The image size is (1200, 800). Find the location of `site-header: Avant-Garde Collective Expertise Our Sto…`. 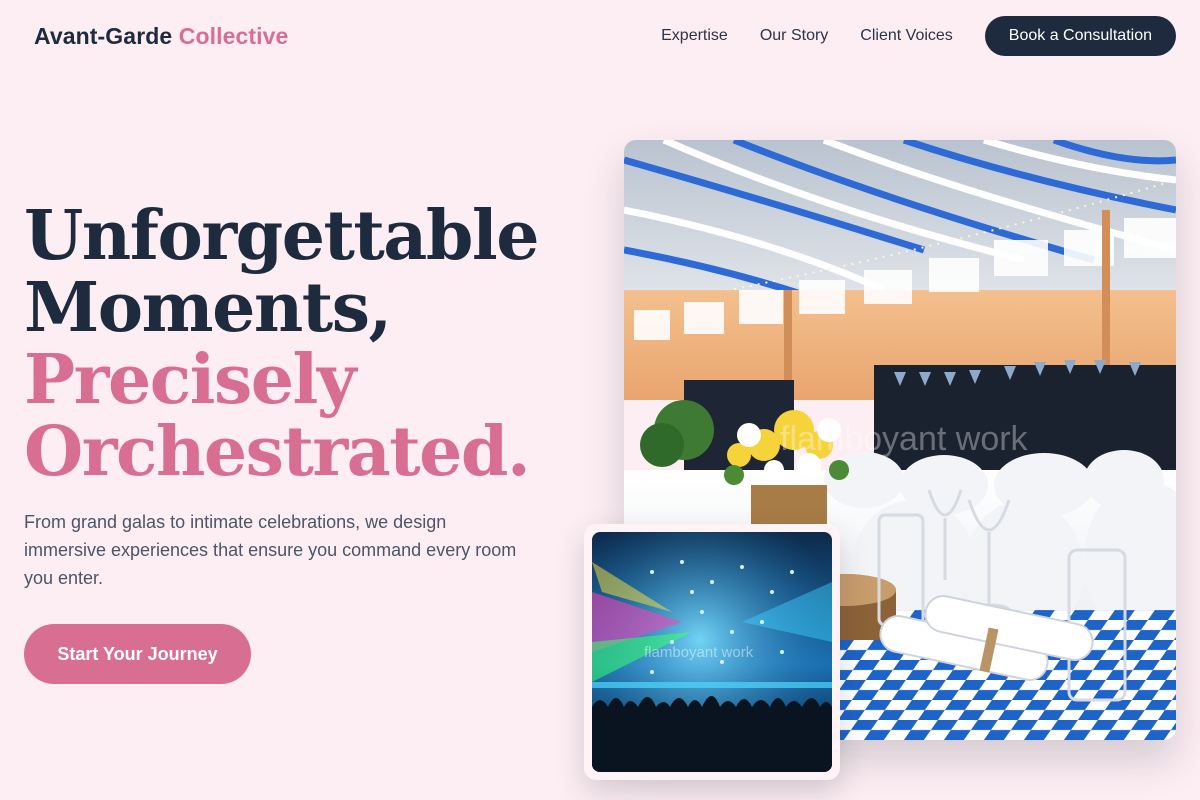

site-header: Avant-Garde Collective Expertise Our Sto… is located at coordinates (600, 36).